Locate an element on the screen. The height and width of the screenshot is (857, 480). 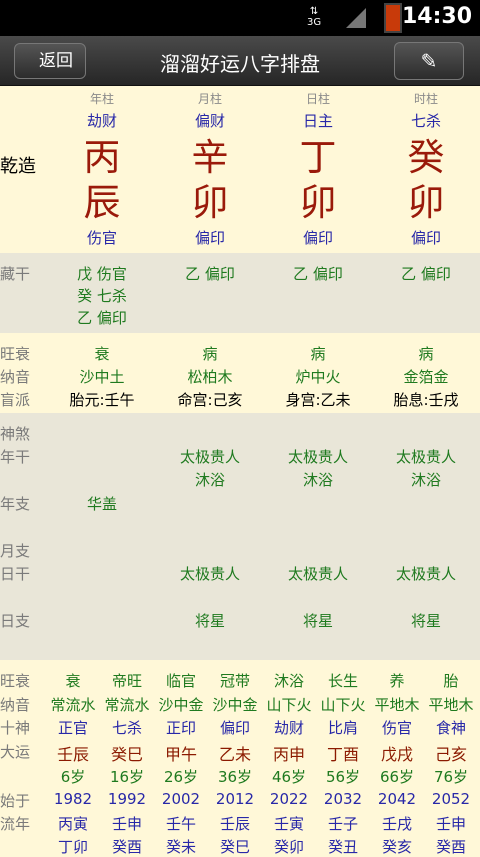
dayun-wangshuai-value: 衰 is located at coordinates (73, 681).